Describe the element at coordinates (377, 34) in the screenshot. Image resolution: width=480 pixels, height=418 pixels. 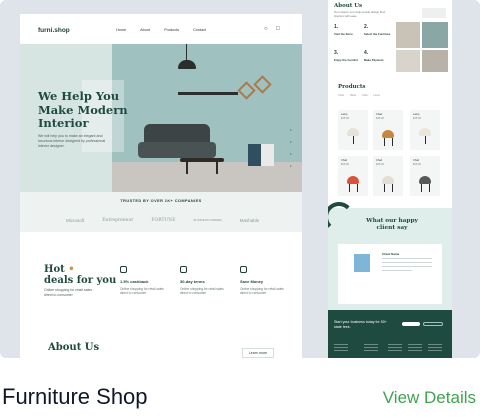
I see `step-title: Select the Furniture` at that location.